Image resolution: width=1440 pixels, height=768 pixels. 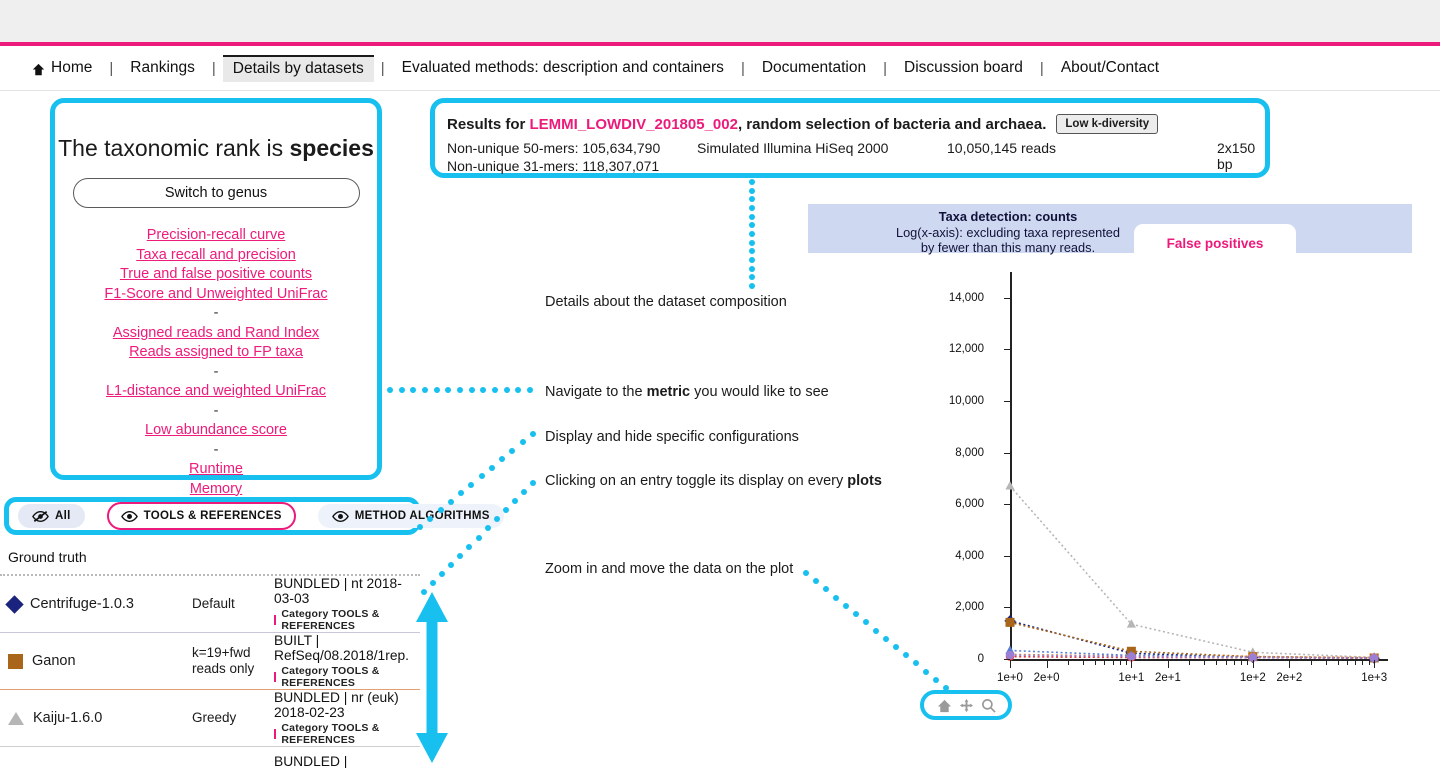 What do you see at coordinates (963, 68) in the screenshot?
I see `nav-item-discussion-board: Discussion board` at bounding box center [963, 68].